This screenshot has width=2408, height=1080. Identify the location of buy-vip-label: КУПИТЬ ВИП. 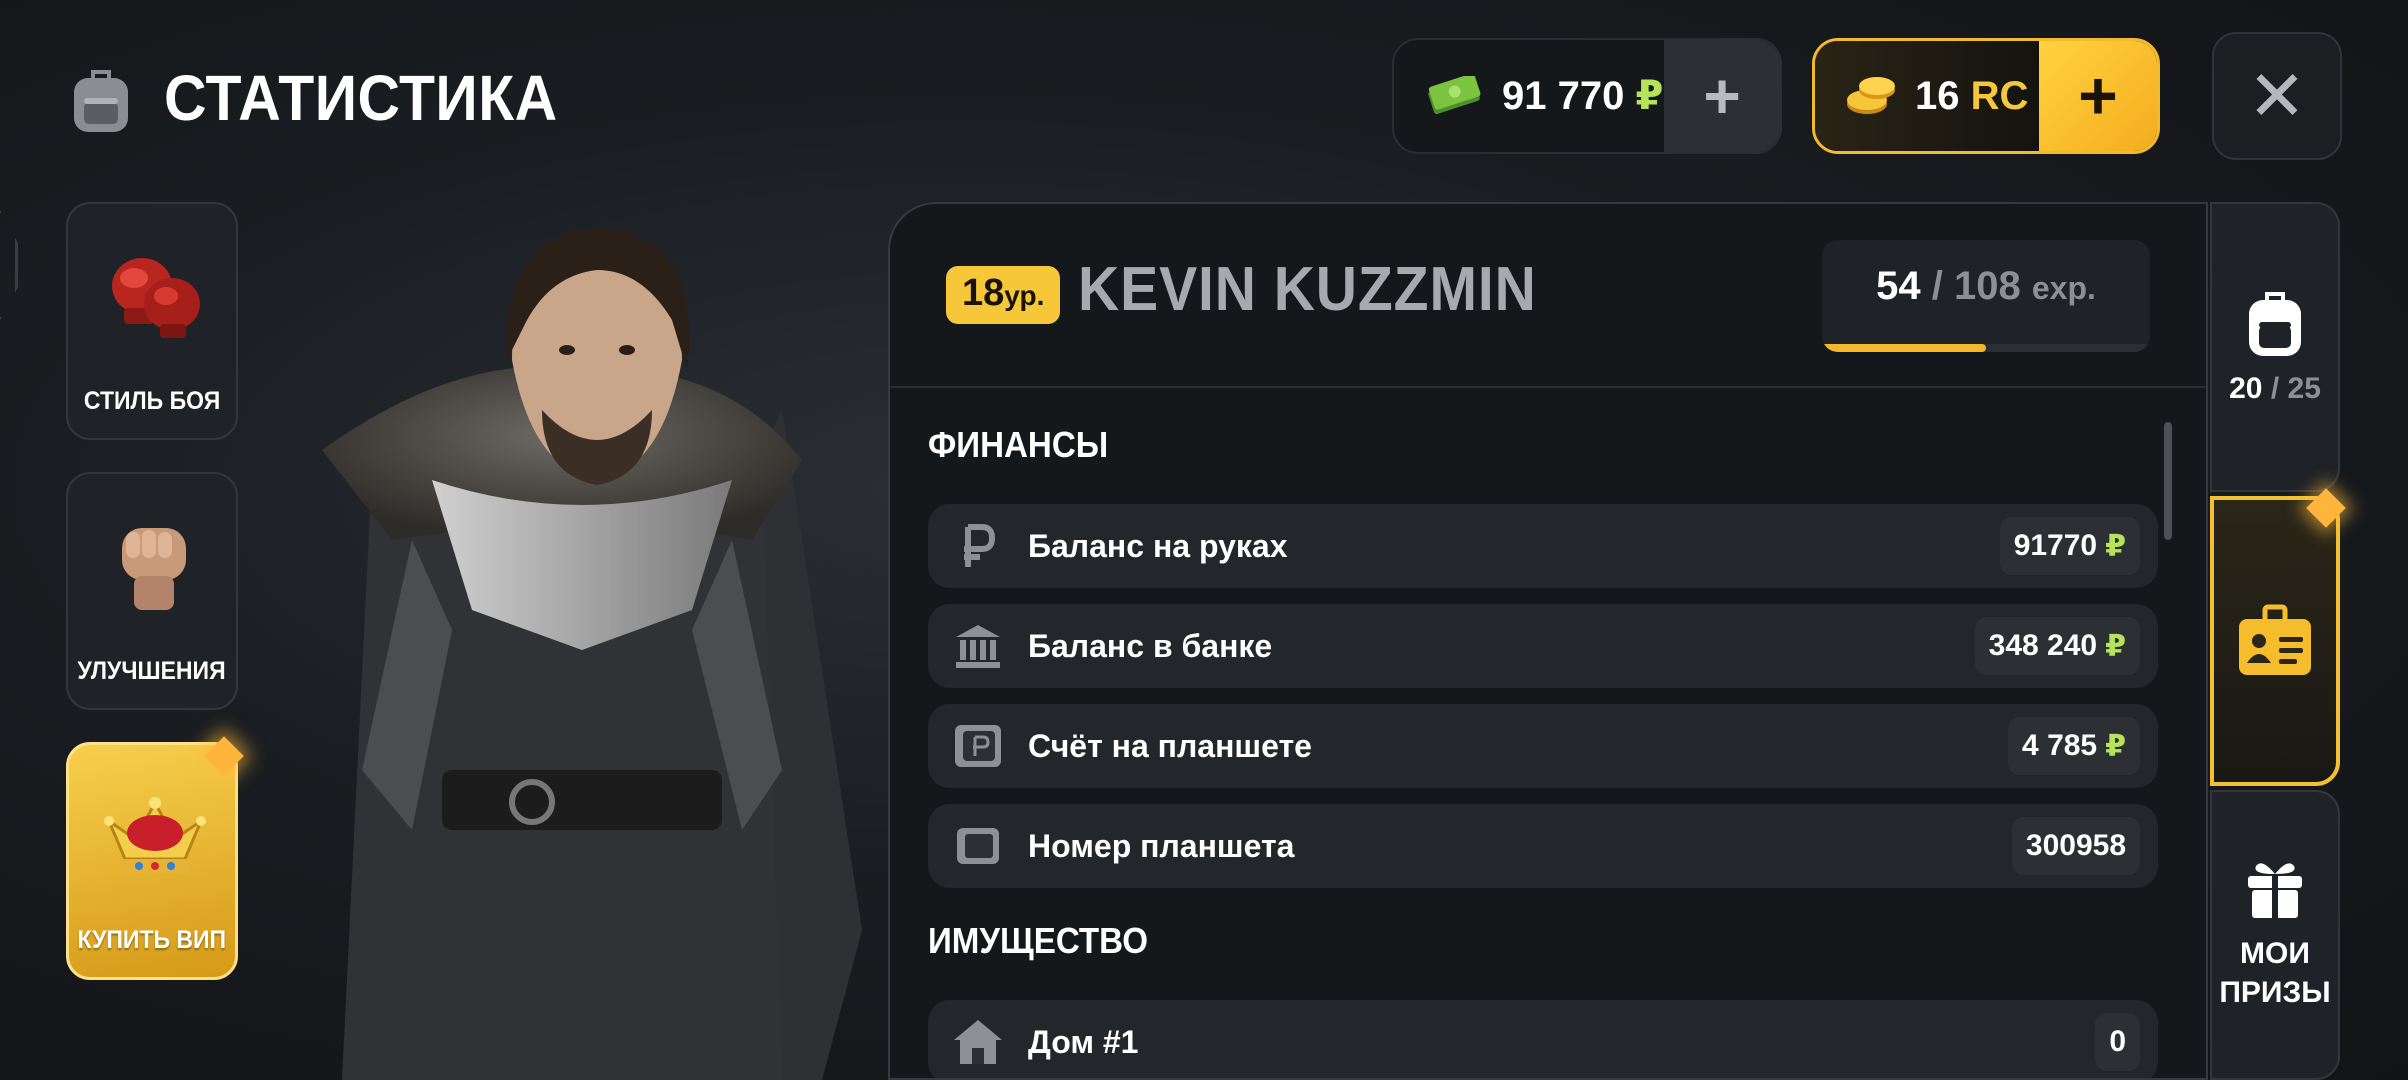
(152, 940).